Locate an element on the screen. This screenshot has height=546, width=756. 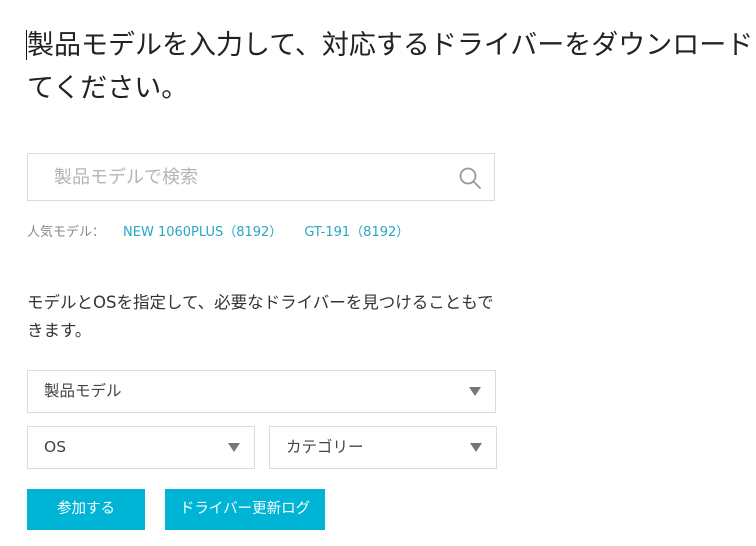
page-title: 製品モデルを入力して、対応するドライバーをダウンロードしてください。 is located at coordinates (391, 67).